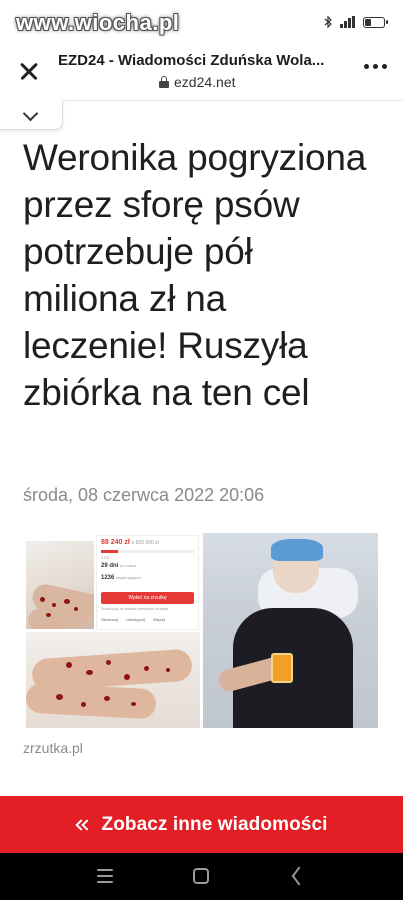 This screenshot has width=403, height=900. I want to click on image-source: zrzutka.pl, so click(53, 748).